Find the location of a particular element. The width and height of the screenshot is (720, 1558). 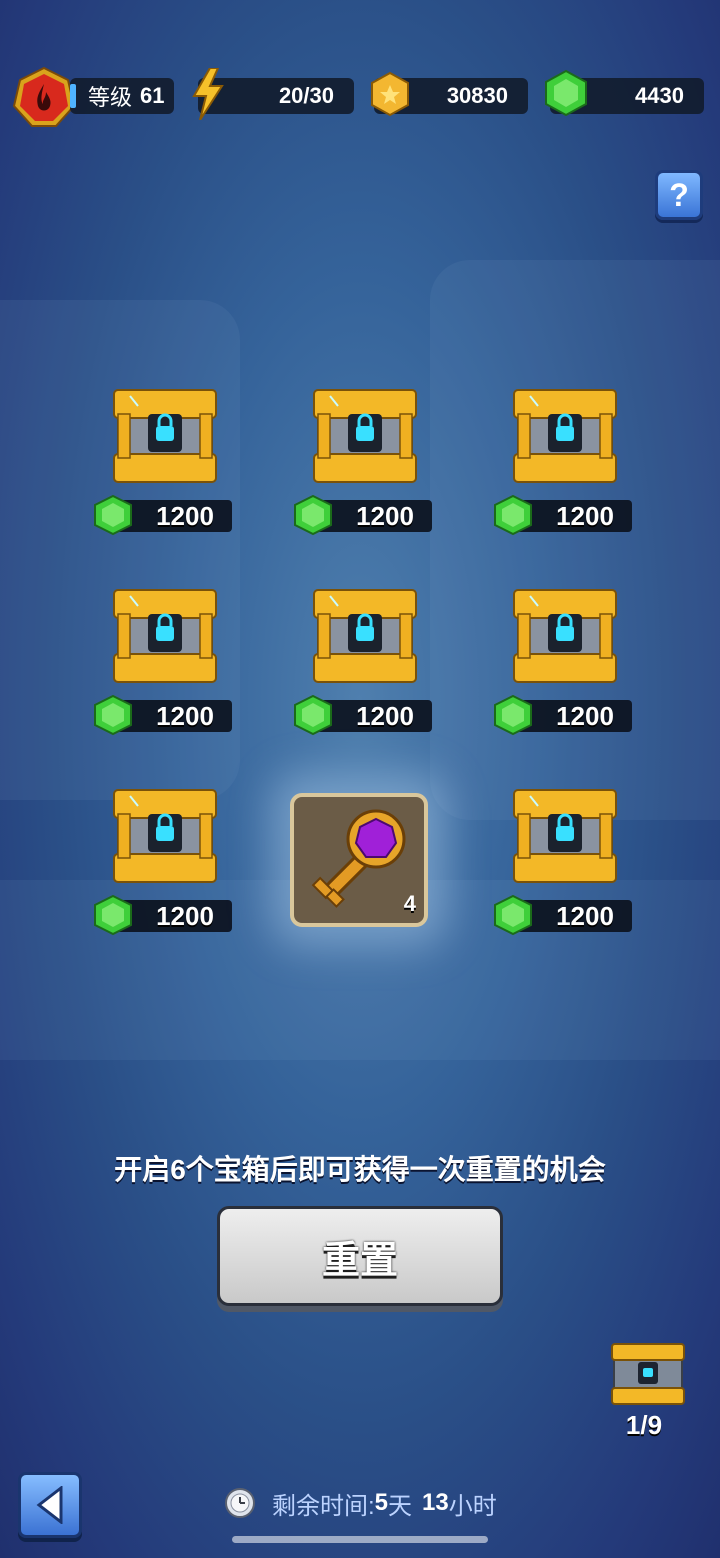

help-icon: ? is located at coordinates (679, 194).